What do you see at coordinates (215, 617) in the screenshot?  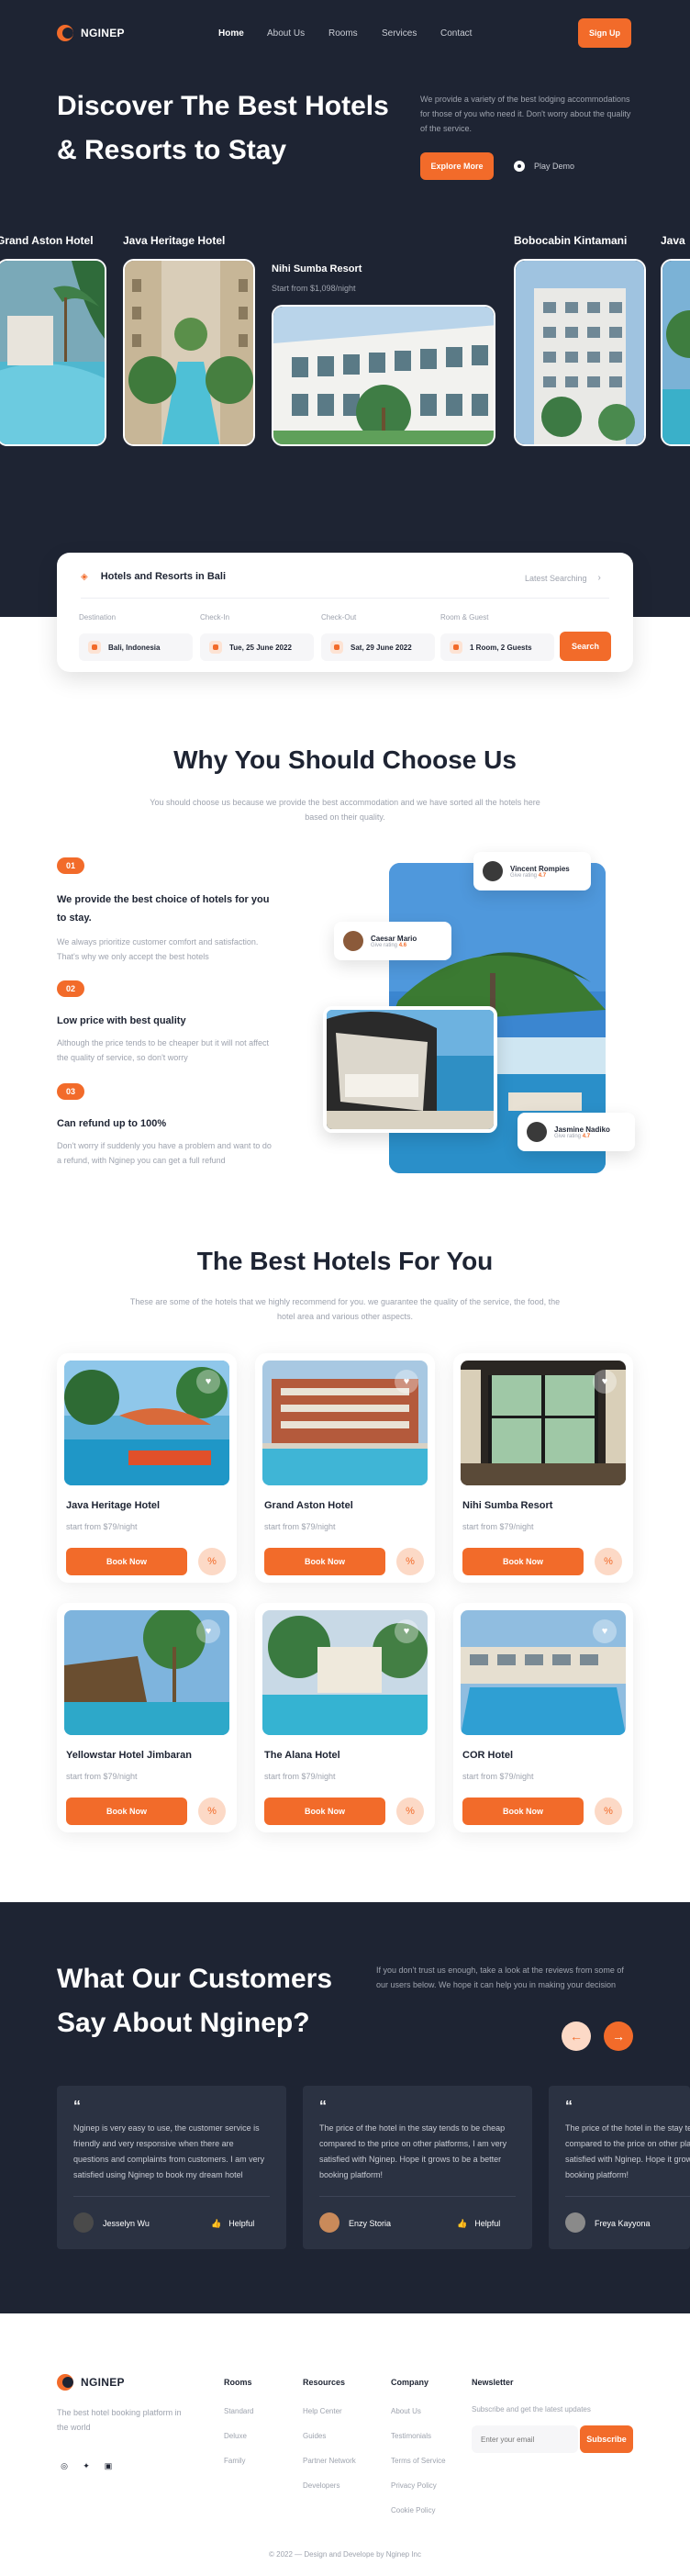 I see `checkin-label: Check-In` at bounding box center [215, 617].